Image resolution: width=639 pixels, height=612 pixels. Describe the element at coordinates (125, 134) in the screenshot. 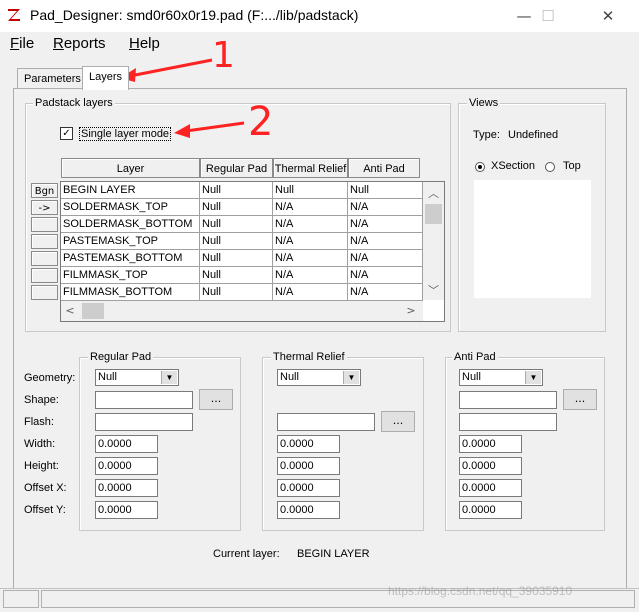

I see `single-layer-mode-label: Single layer mode` at that location.